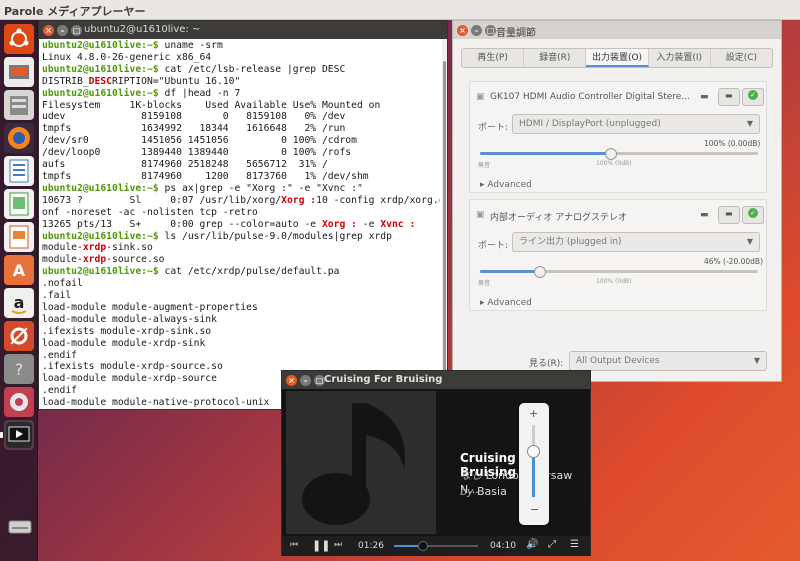 The image size is (800, 561). What do you see at coordinates (19, 138) in the screenshot?
I see `firefox-icon` at bounding box center [19, 138].